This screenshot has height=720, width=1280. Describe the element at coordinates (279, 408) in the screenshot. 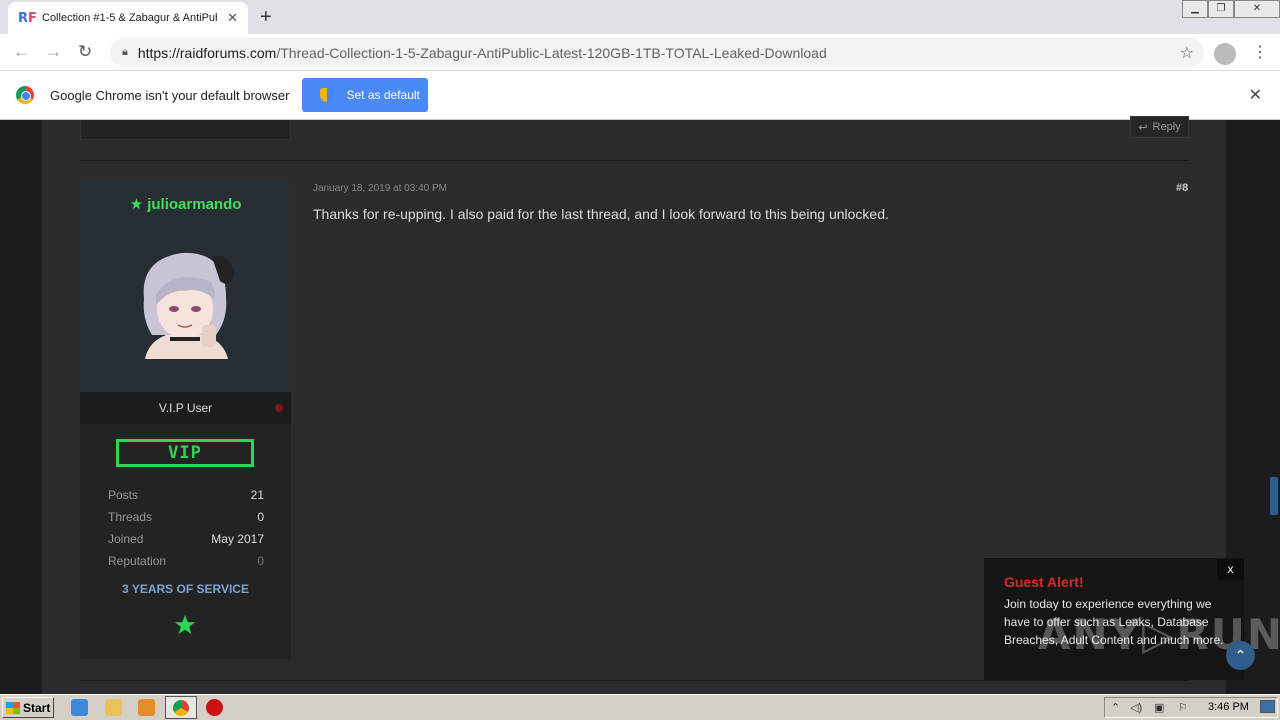

I see `offline-status-dot` at that location.